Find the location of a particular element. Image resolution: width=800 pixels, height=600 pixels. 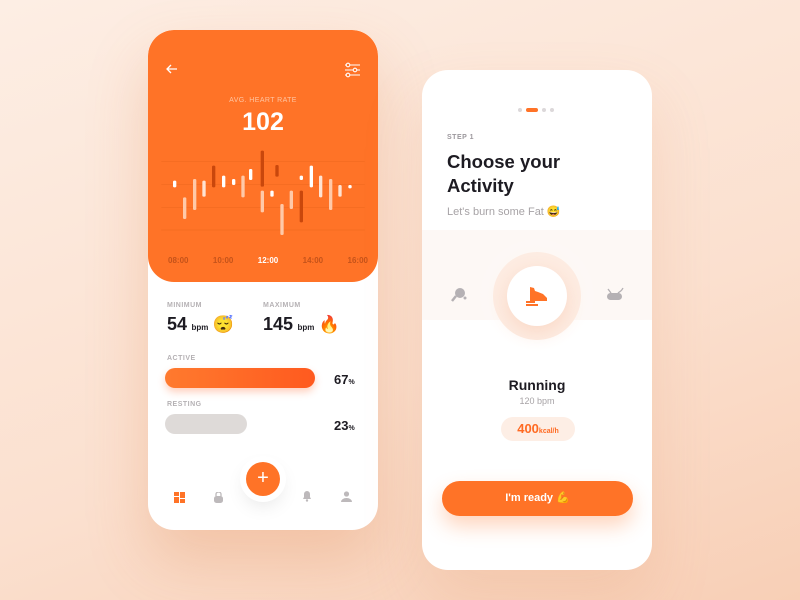

resting-label: RESTING is located at coordinates (184, 404).